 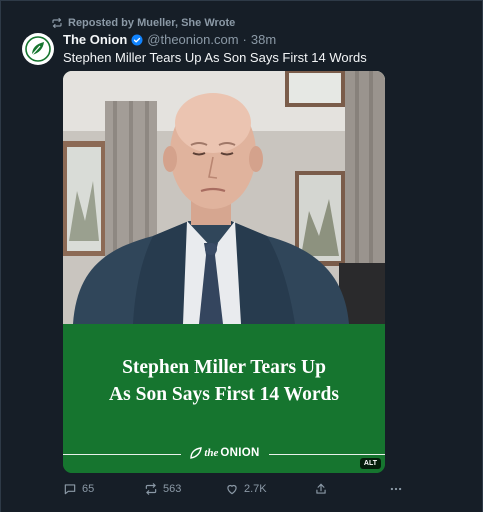 I want to click on repost-indicator: Reposted by Mueller, She Wrote, so click(x=143, y=23).